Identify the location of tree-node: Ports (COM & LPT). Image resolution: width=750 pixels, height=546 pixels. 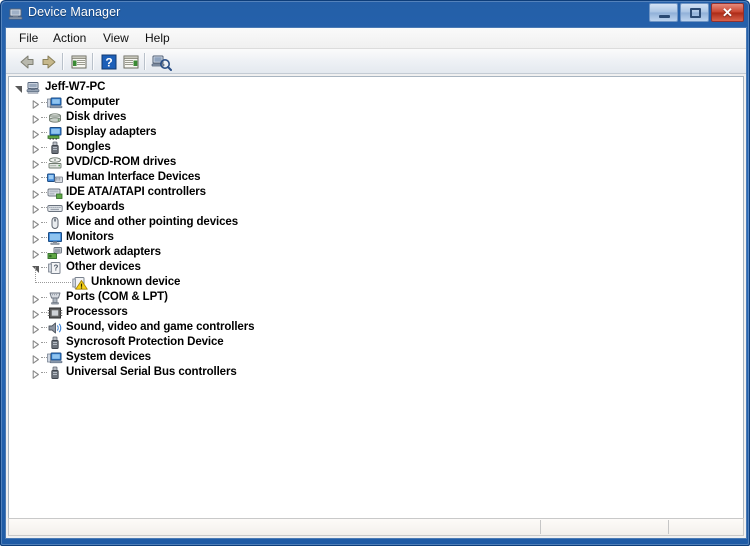
(376, 297).